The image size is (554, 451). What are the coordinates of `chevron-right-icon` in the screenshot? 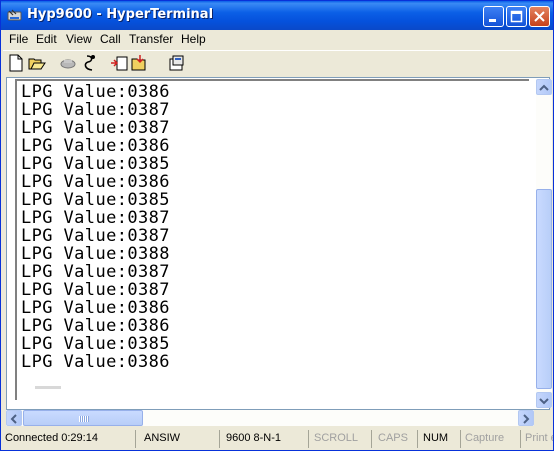 It's located at (526, 419).